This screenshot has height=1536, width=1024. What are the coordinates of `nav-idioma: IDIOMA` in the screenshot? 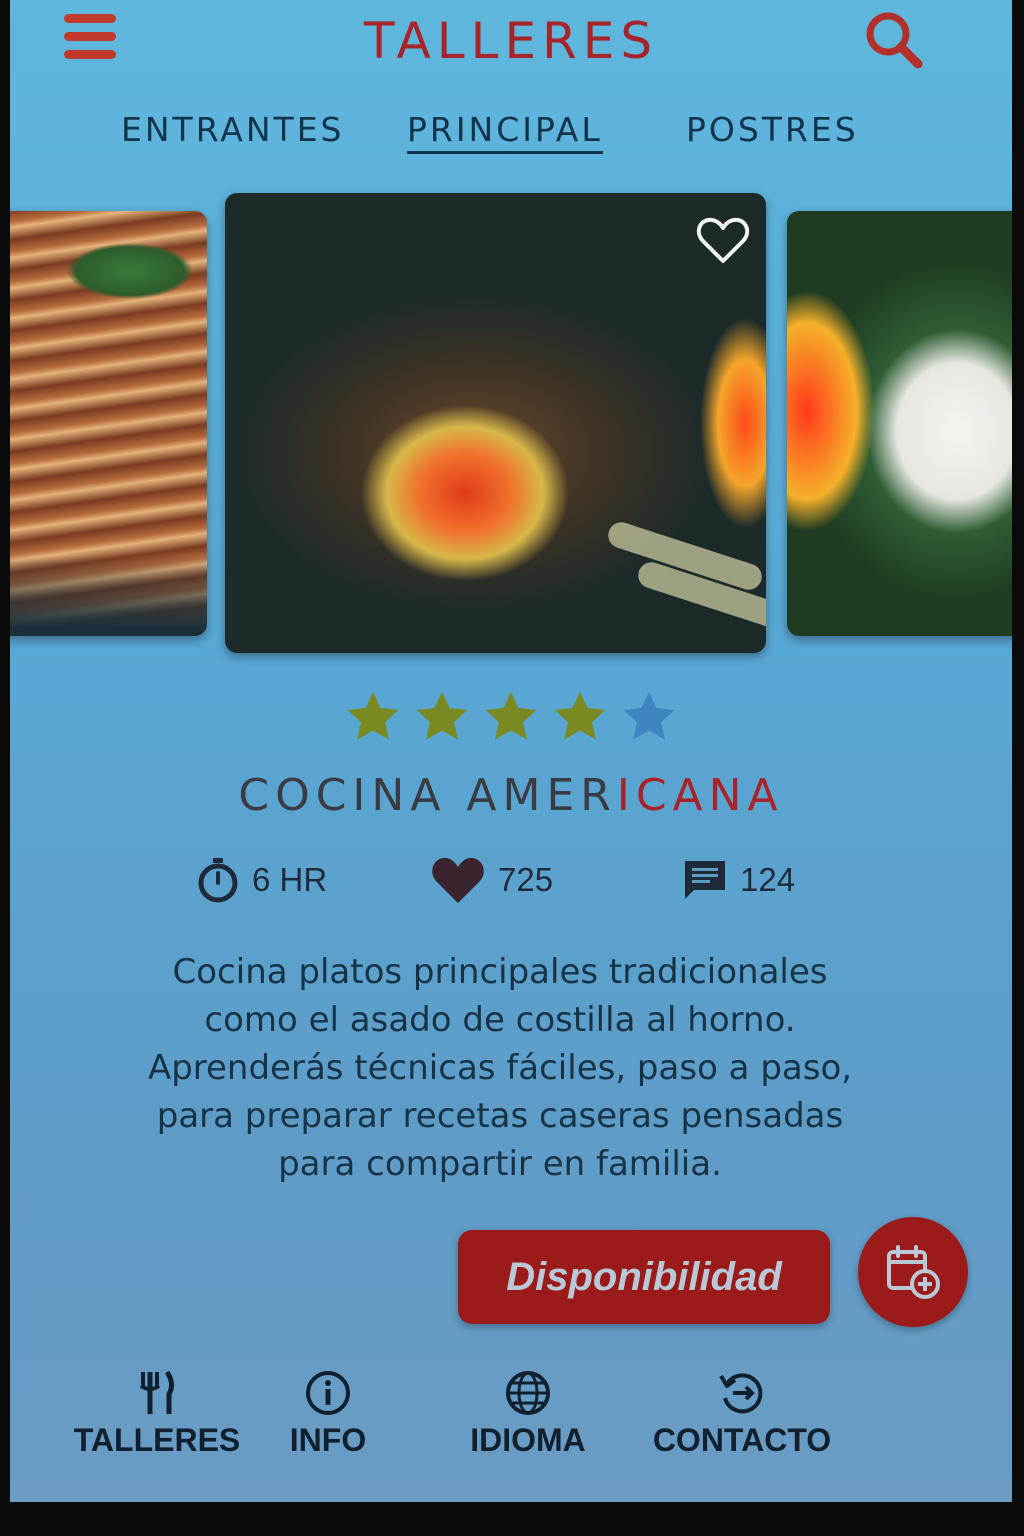 It's located at (528, 1414).